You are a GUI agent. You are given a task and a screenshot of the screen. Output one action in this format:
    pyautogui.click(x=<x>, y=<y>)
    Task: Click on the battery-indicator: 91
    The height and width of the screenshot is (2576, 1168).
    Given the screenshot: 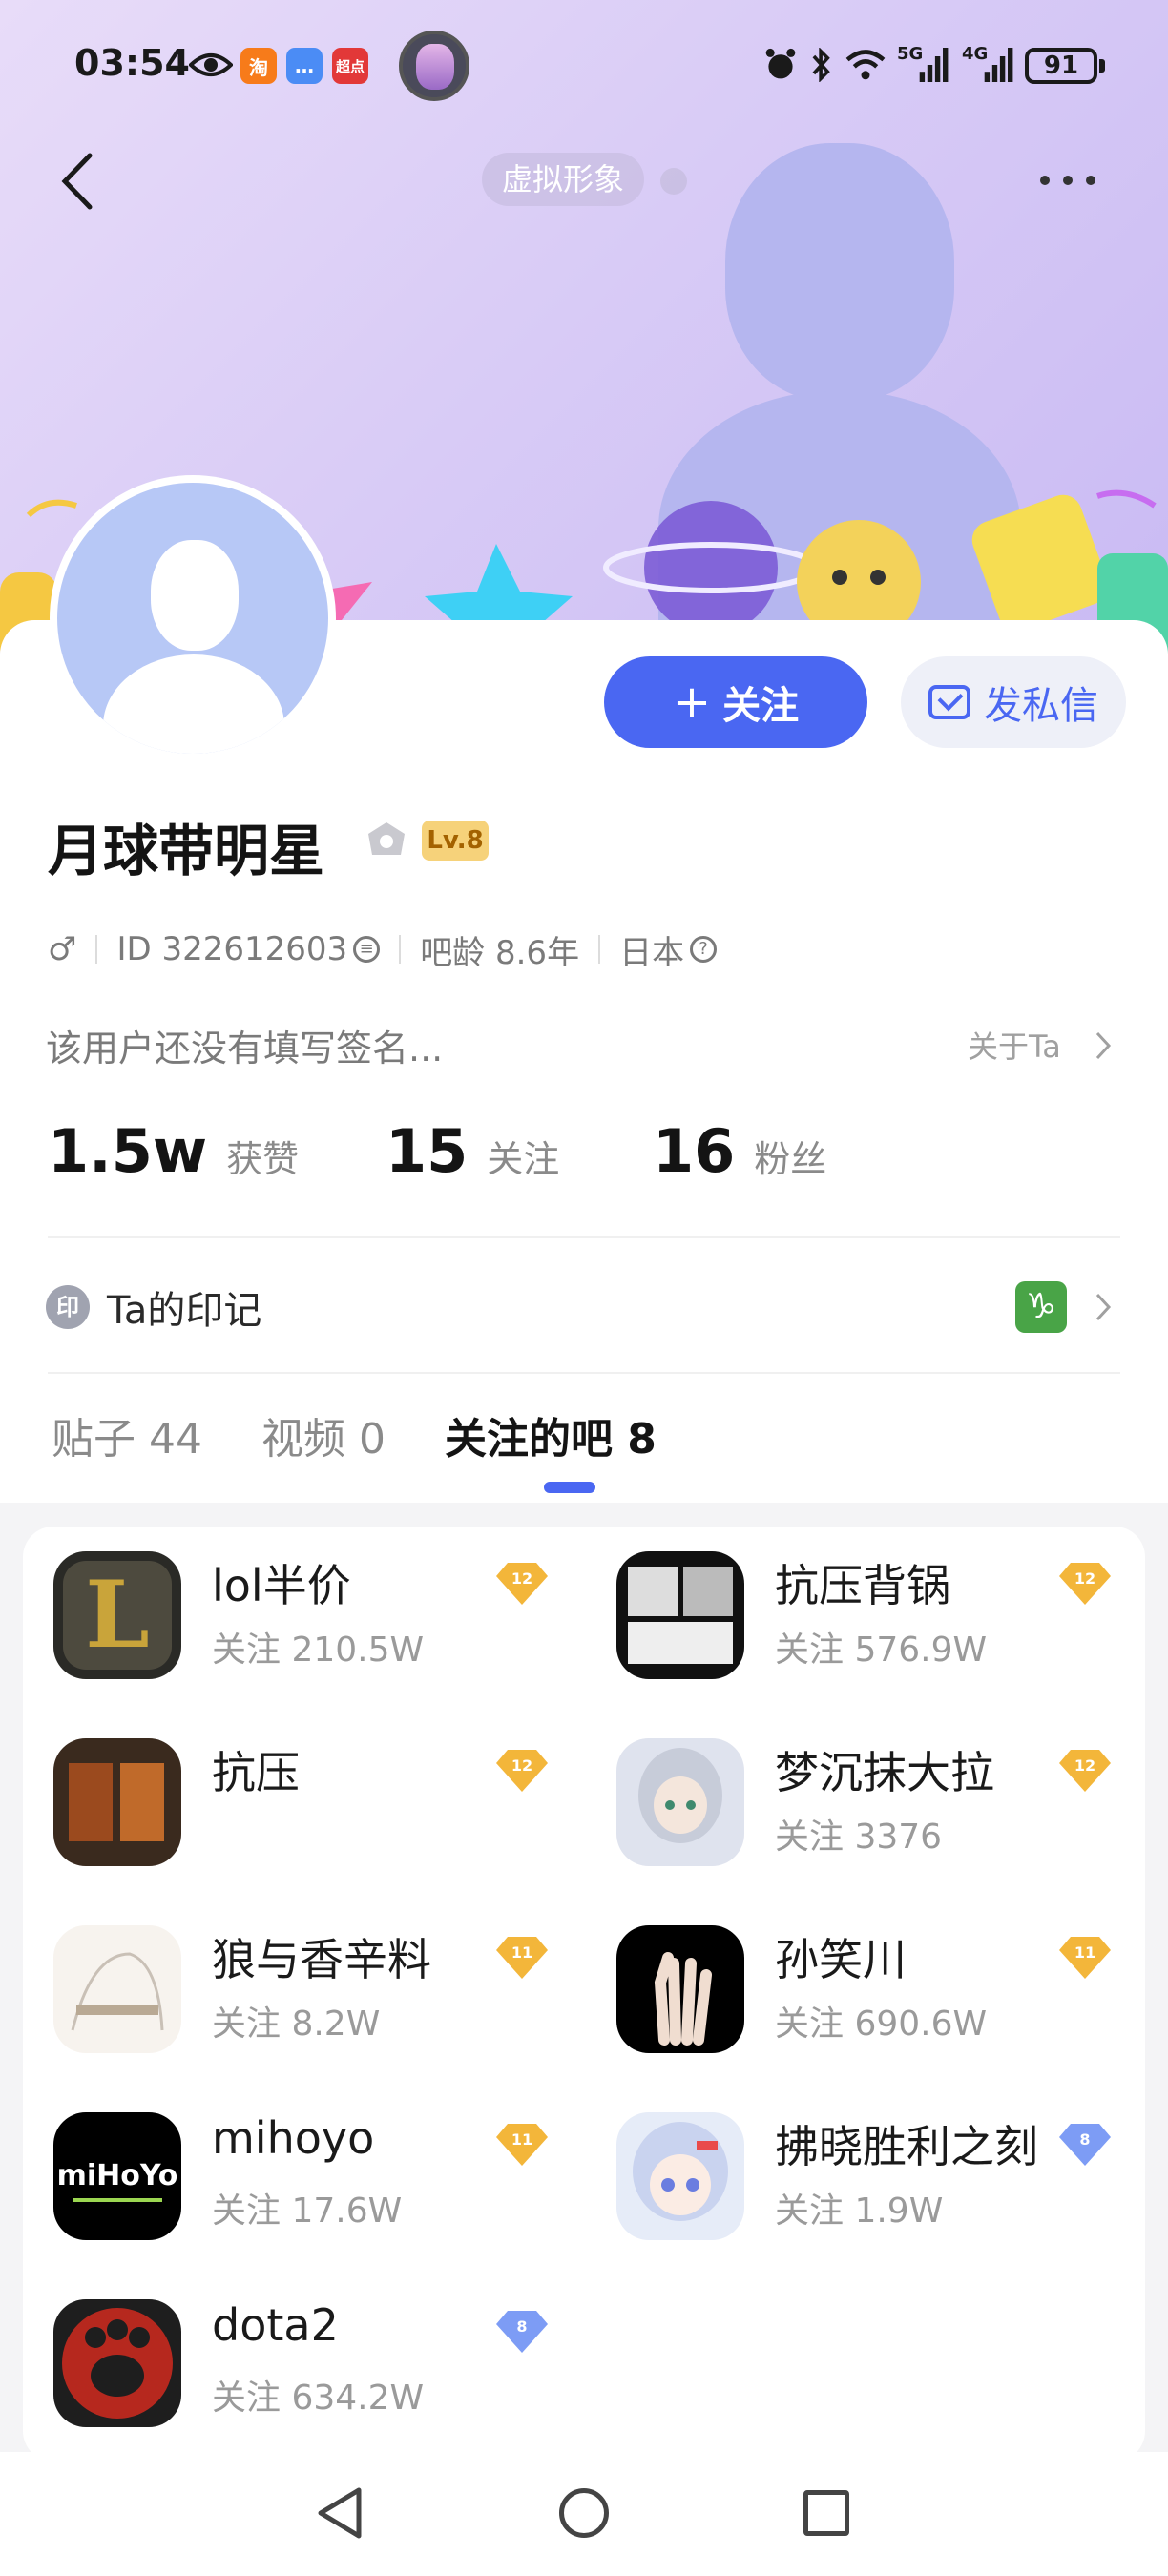 What is the action you would take?
    pyautogui.click(x=1061, y=66)
    